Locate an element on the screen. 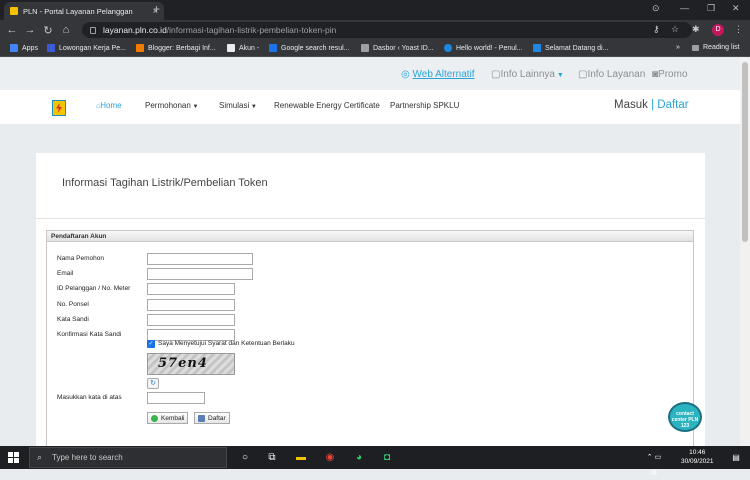 This screenshot has height=480, width=750. nav-partnership-spklu: Partnership SPKLU is located at coordinates (424, 105).